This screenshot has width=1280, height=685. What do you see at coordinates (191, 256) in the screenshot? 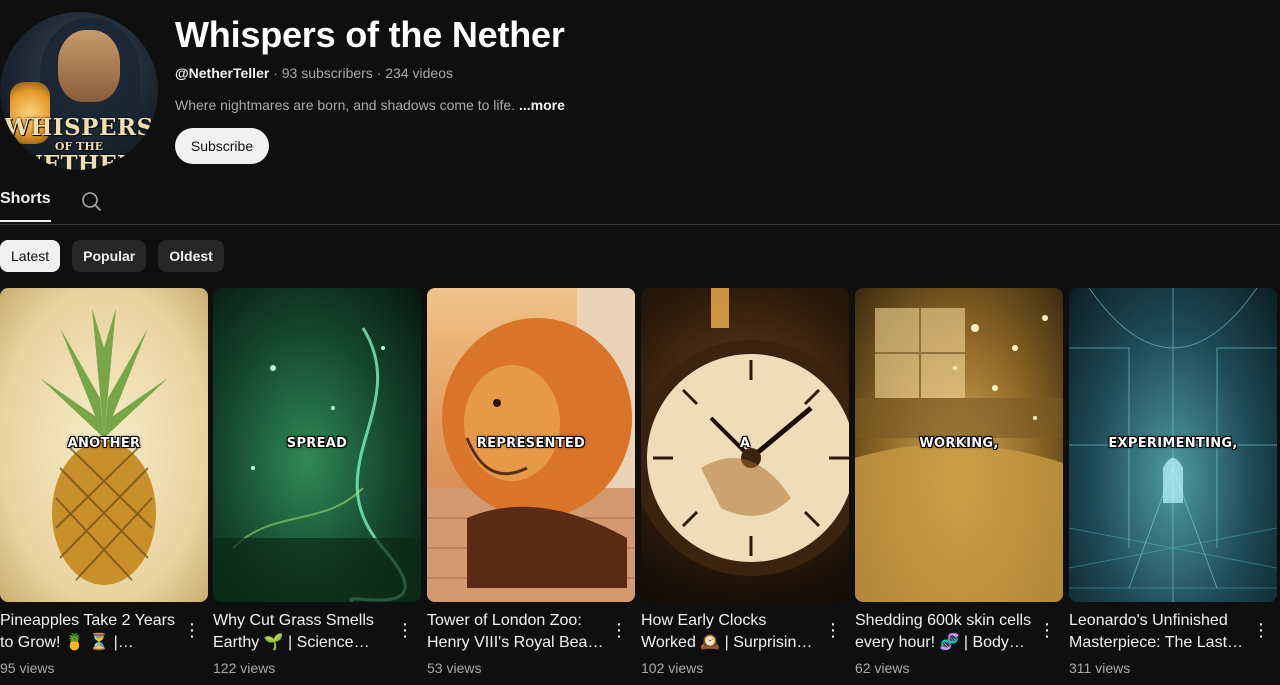
I see `chip-oldest: Oldest` at bounding box center [191, 256].